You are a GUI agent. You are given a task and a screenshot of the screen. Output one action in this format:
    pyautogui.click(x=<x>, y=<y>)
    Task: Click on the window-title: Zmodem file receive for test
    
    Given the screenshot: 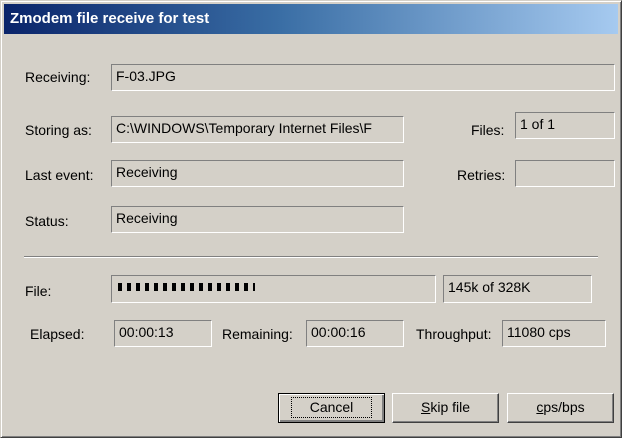 What is the action you would take?
    pyautogui.click(x=110, y=18)
    